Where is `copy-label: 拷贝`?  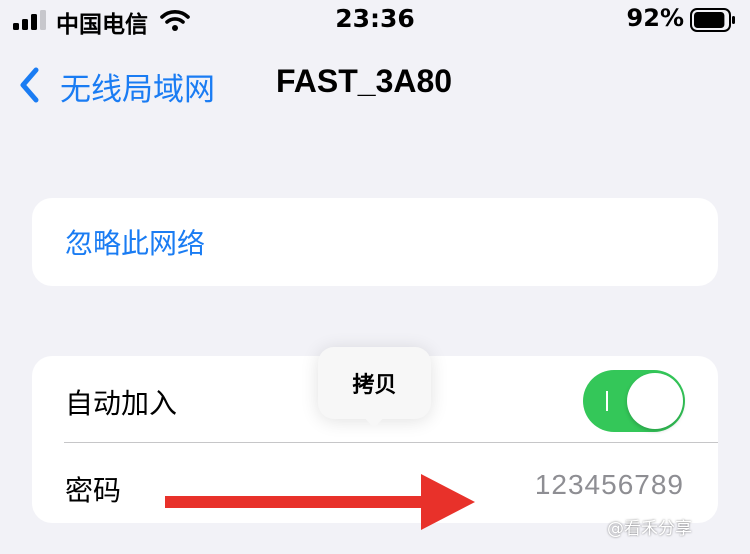 copy-label: 拷贝 is located at coordinates (374, 385).